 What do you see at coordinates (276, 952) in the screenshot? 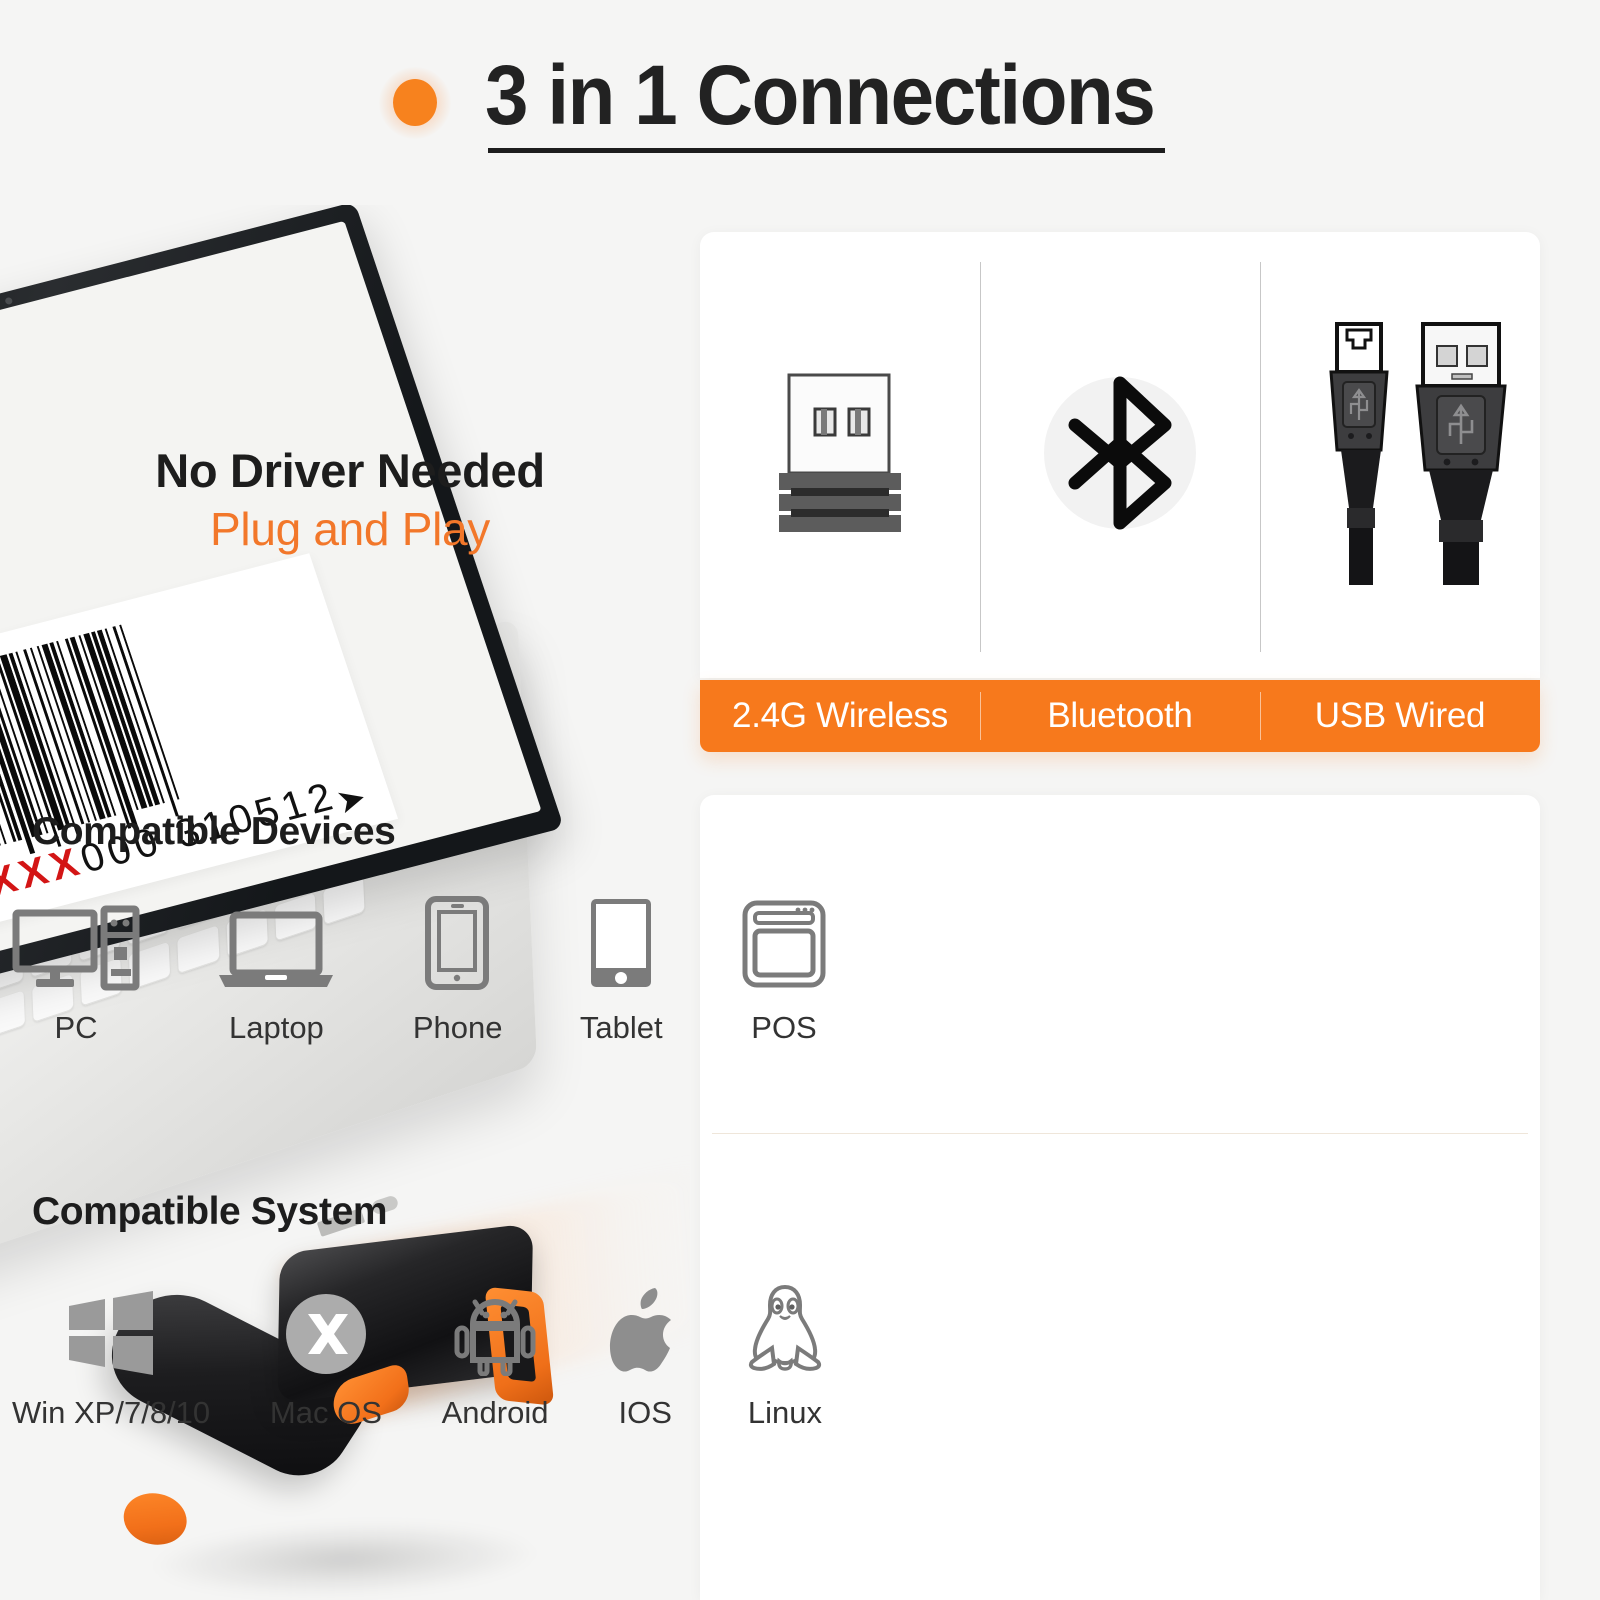
I see `laptop-icon` at bounding box center [276, 952].